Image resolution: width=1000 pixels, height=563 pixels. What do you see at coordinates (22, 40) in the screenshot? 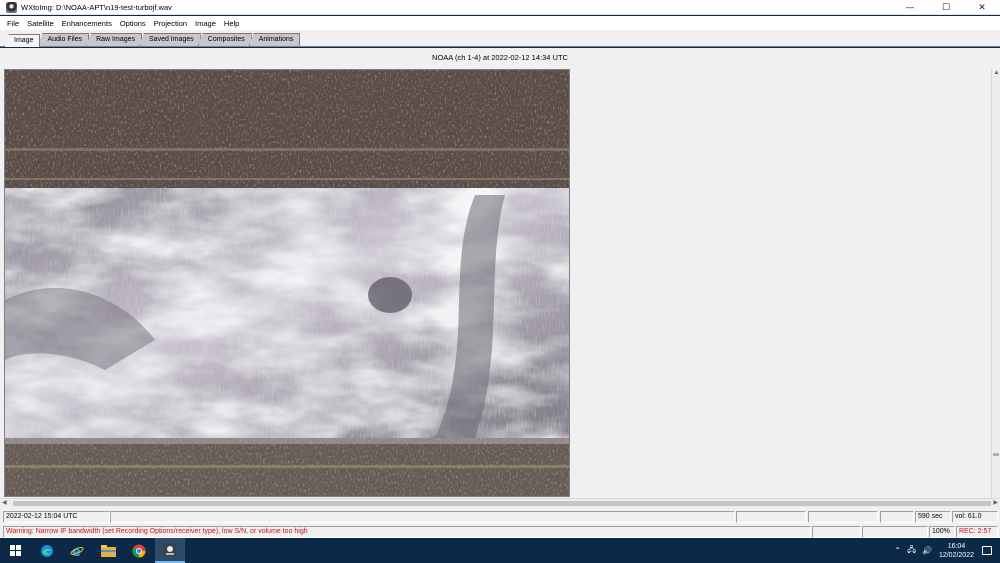
I see `tab-image: Image` at bounding box center [22, 40].